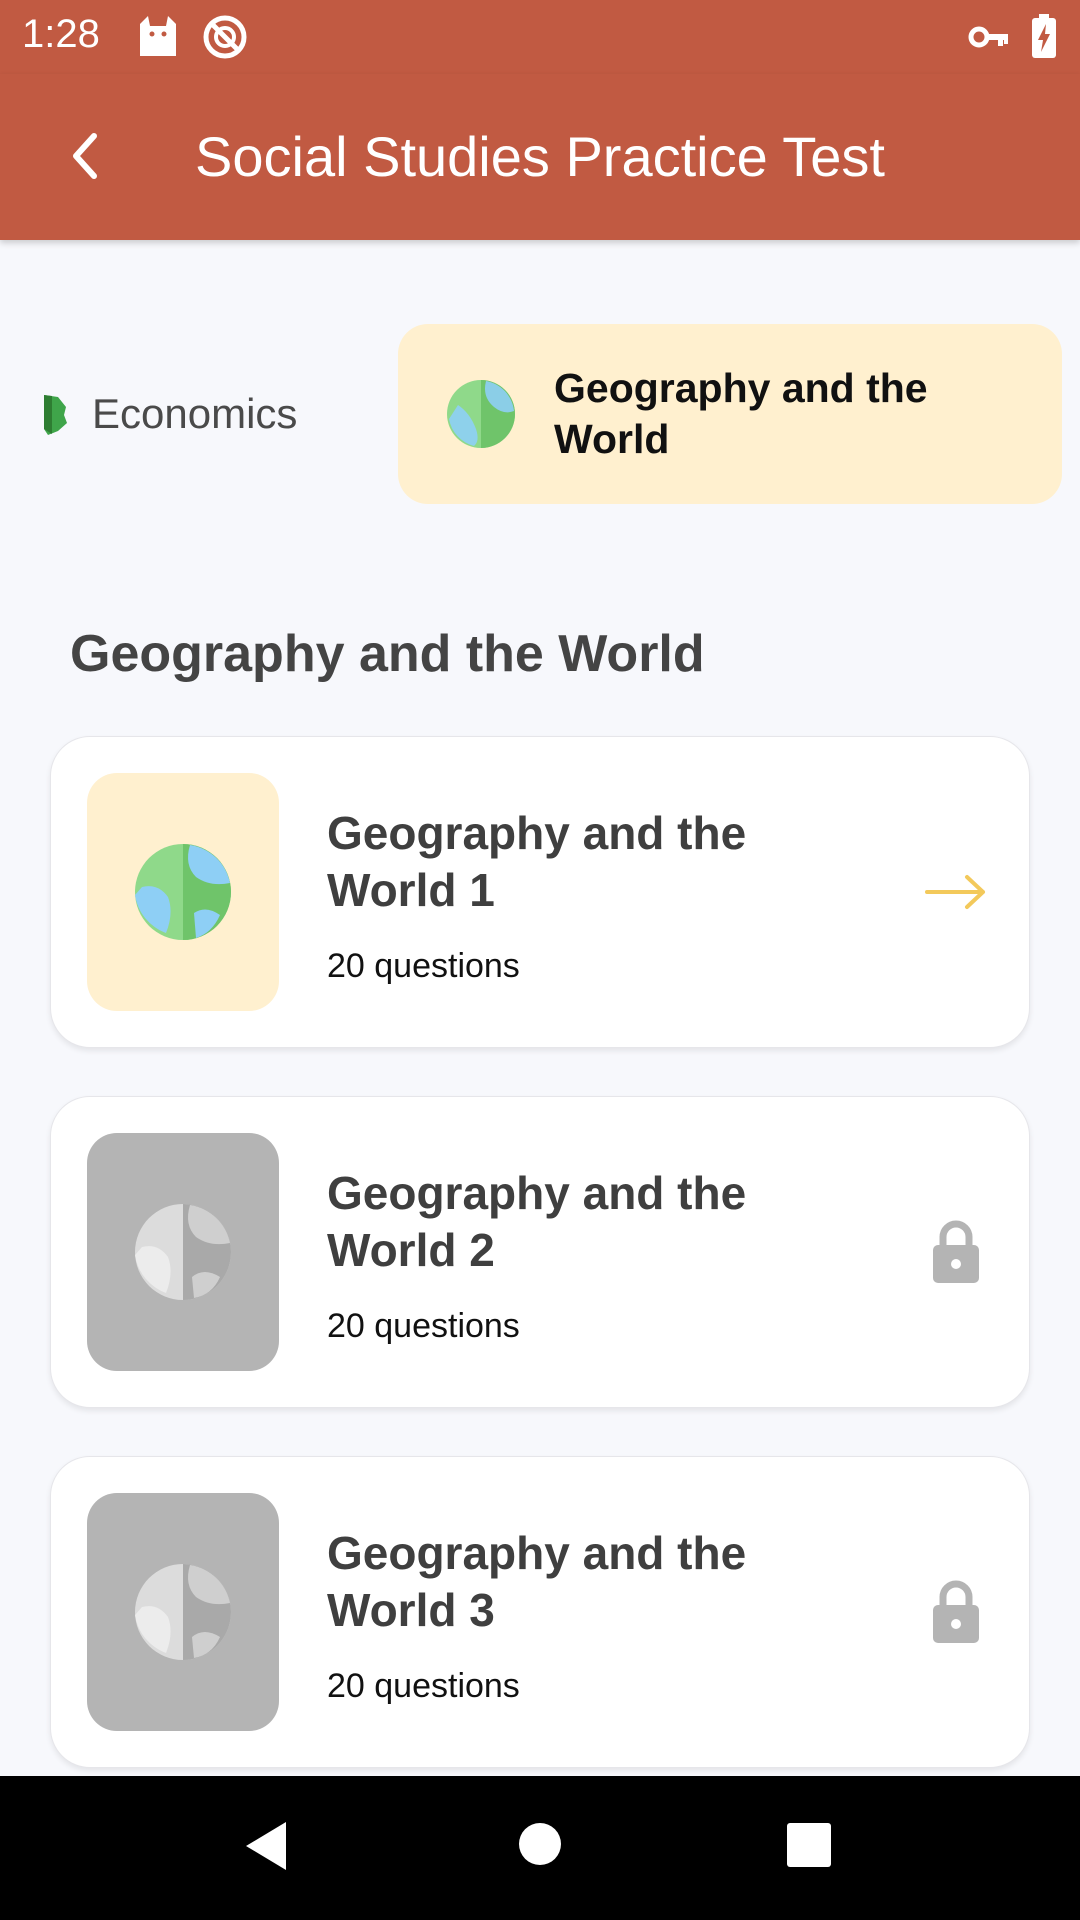  What do you see at coordinates (540, 37) in the screenshot?
I see `status-bar: 1:28` at bounding box center [540, 37].